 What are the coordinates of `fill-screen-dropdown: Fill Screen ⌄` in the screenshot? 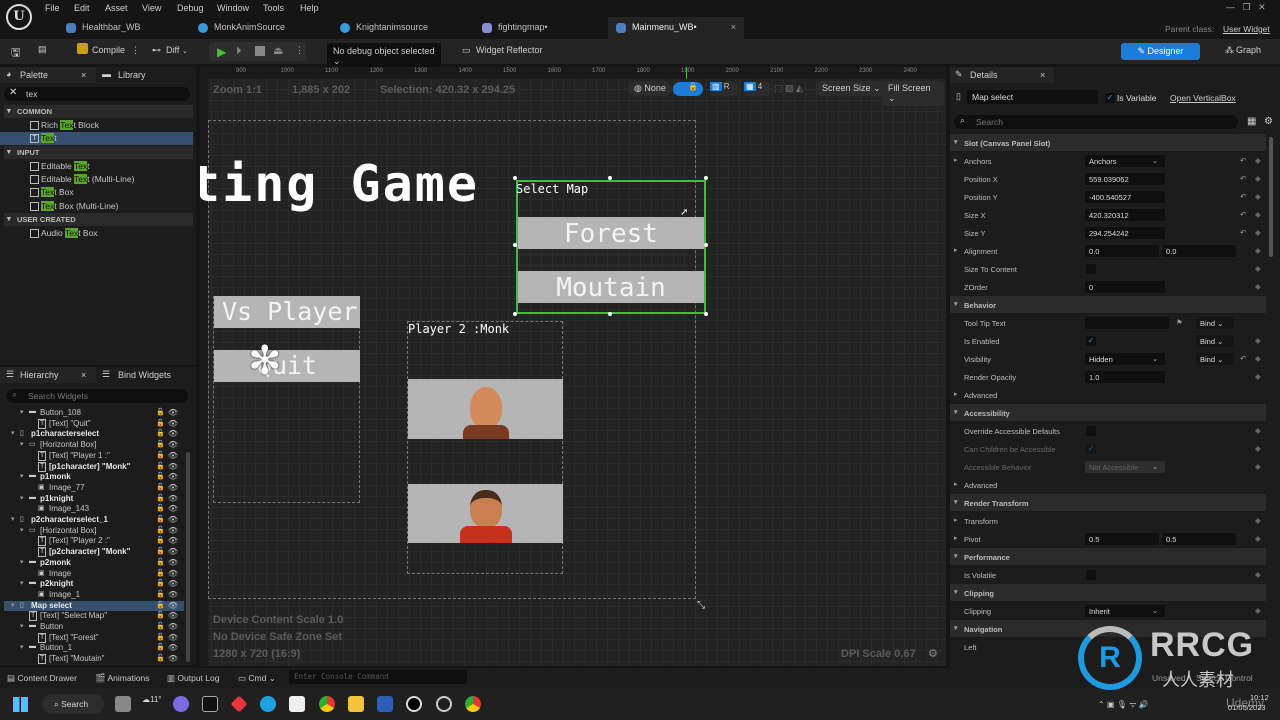 It's located at (914, 93).